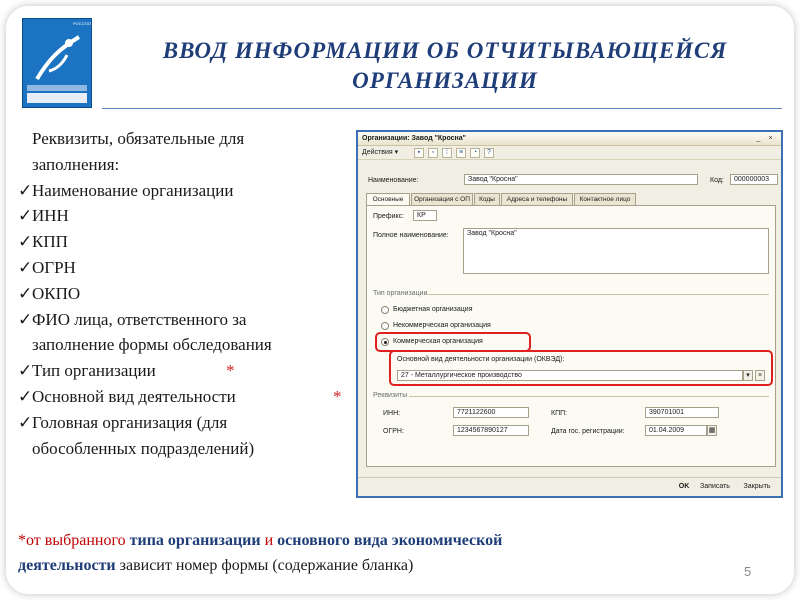 The height and width of the screenshot is (600, 800). I want to click on req-item-text: Тип организации, so click(94, 371).